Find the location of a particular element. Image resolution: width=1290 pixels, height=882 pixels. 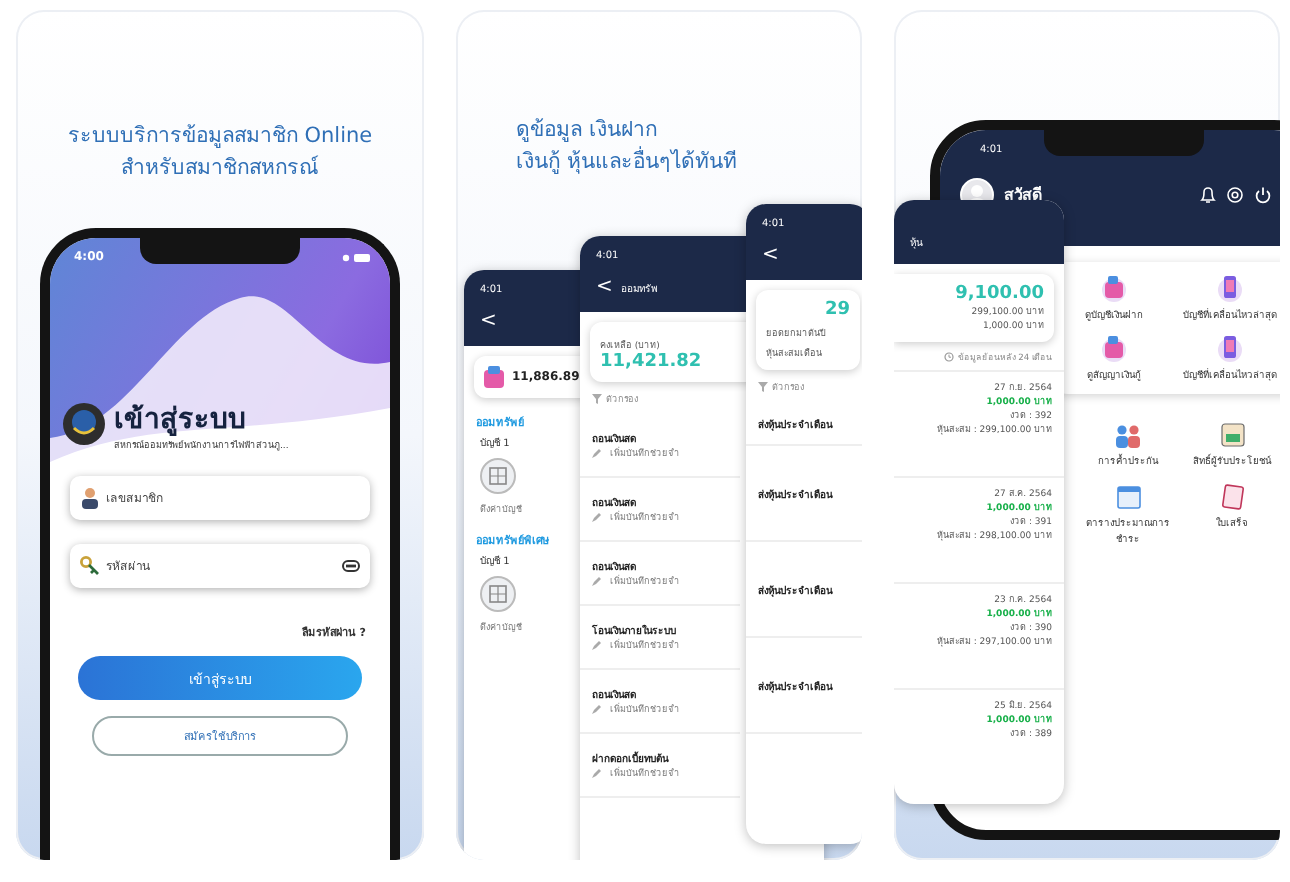

shares-amount: 9,100.00 is located at coordinates (998, 294).